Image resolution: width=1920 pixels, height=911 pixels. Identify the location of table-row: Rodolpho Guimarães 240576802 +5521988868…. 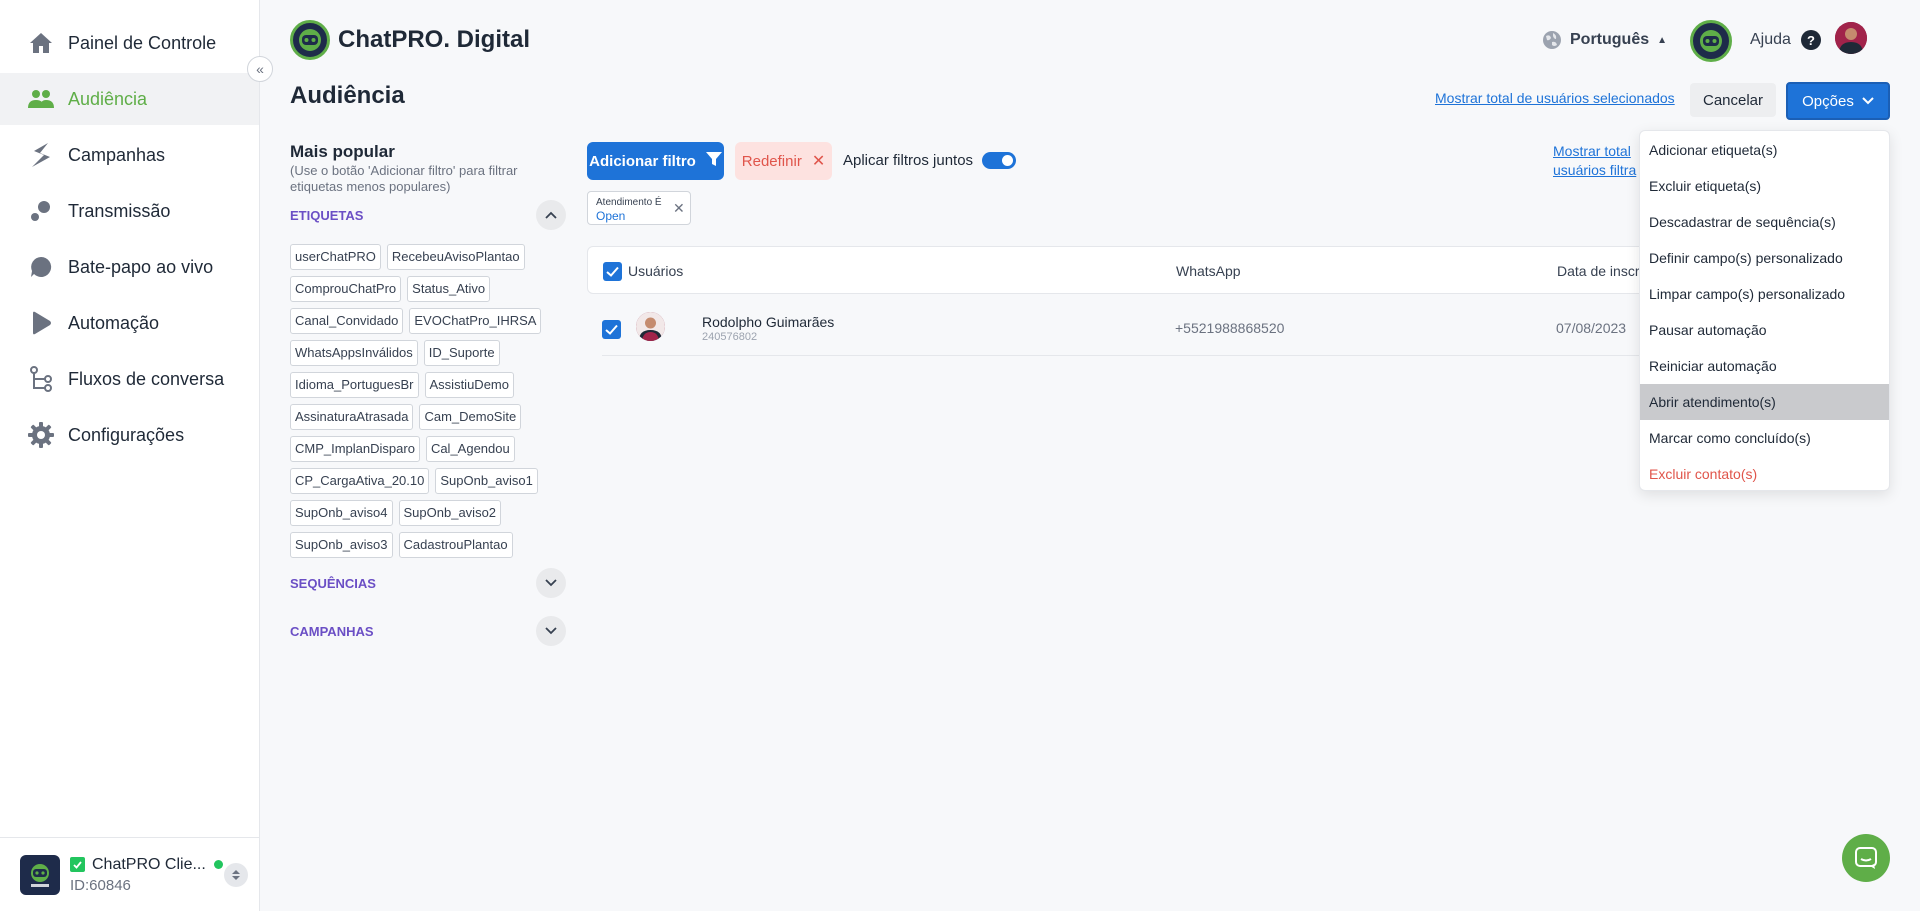
(1194, 330).